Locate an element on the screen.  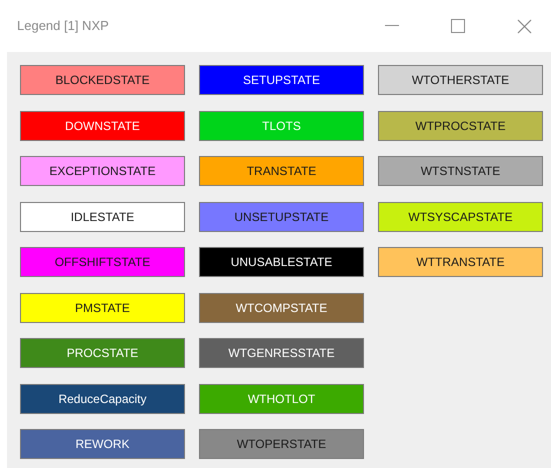
legend-swatch: WTSYSCAPSTATE is located at coordinates (460, 217).